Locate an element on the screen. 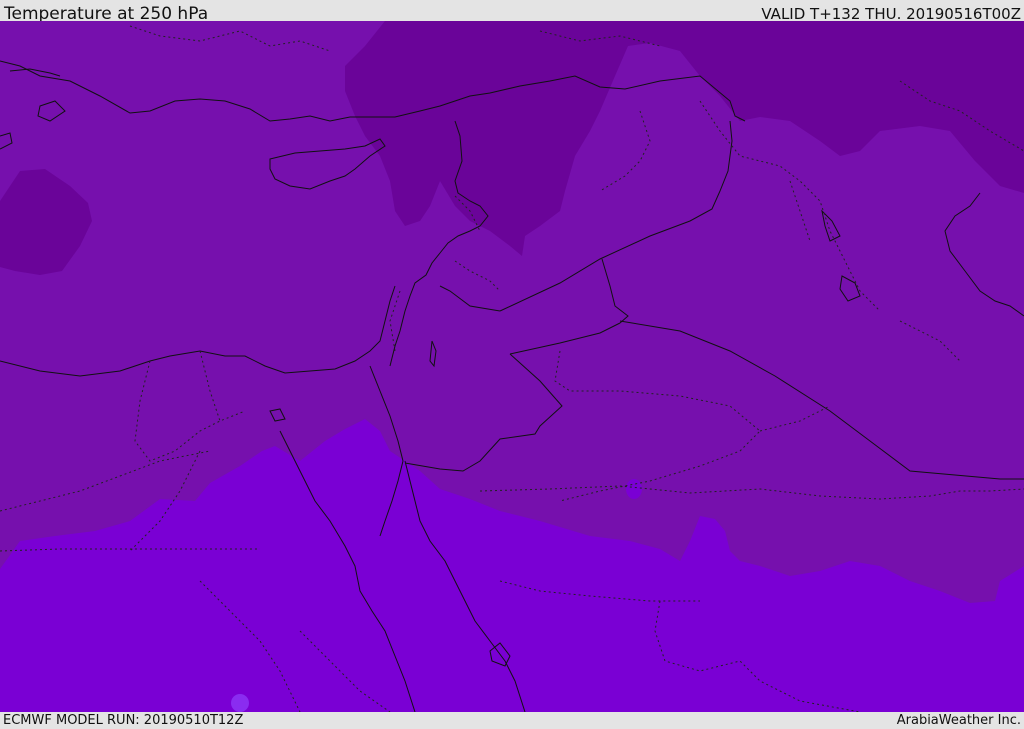 Image resolution: width=1024 pixels, height=729 pixels. credit-label: ArabiaWeather Inc. is located at coordinates (958, 720).